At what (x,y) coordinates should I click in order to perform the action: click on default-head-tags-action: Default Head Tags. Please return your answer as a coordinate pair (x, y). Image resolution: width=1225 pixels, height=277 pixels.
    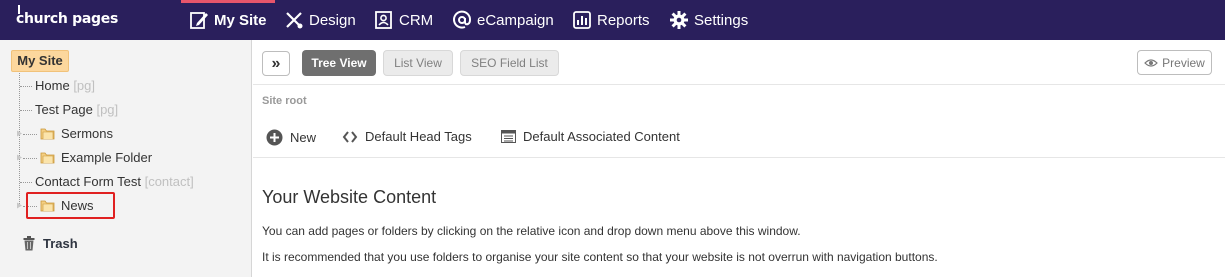
    Looking at the image, I should click on (407, 136).